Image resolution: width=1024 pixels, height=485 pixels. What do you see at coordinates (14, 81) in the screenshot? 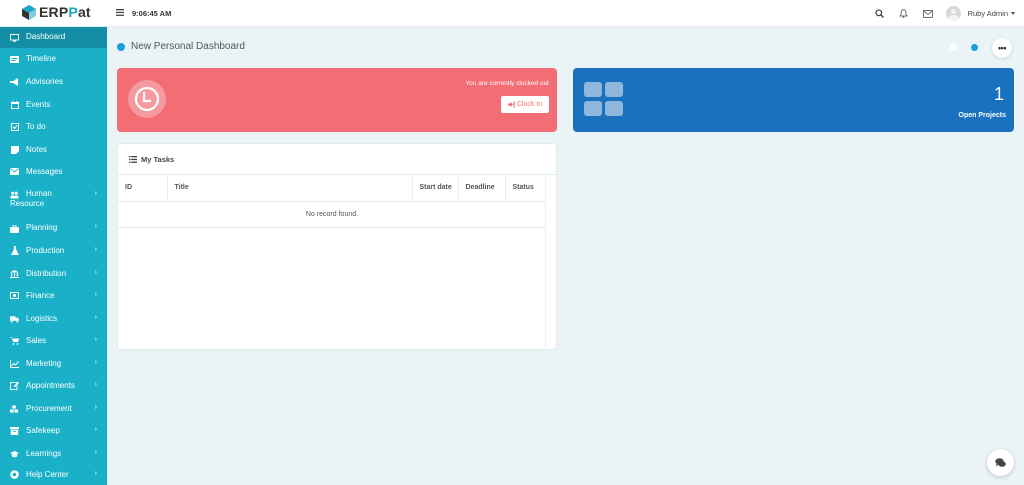
I see `bullhorn-icon` at bounding box center [14, 81].